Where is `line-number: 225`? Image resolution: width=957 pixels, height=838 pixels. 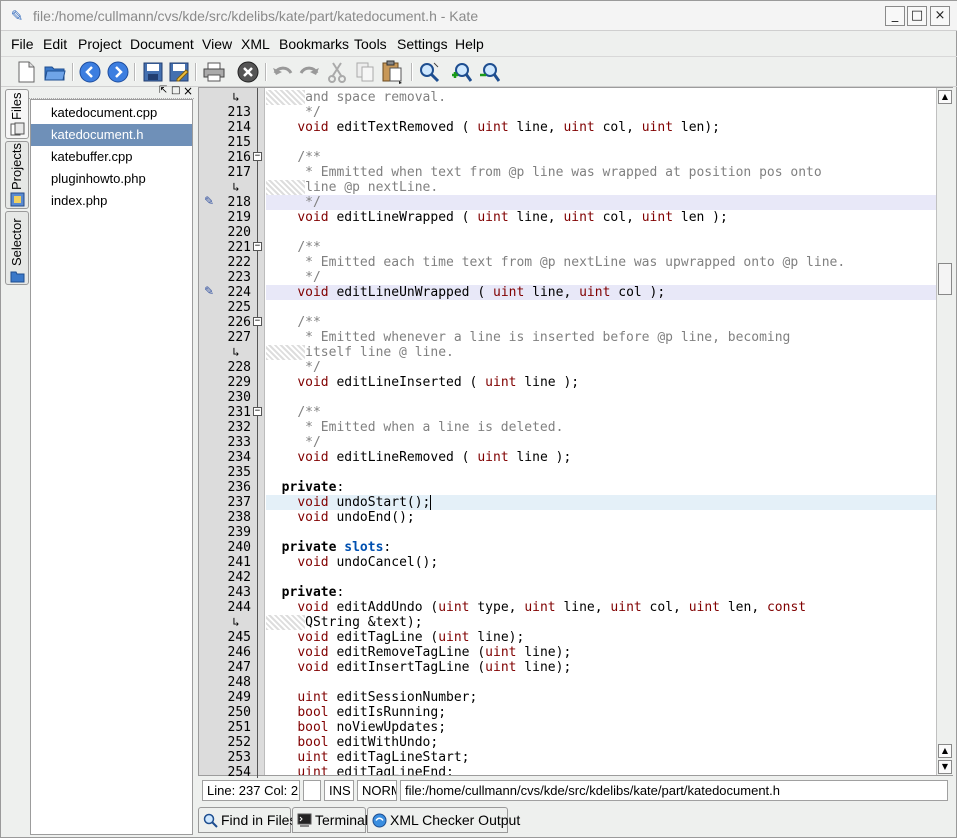
line-number: 225 is located at coordinates (239, 307).